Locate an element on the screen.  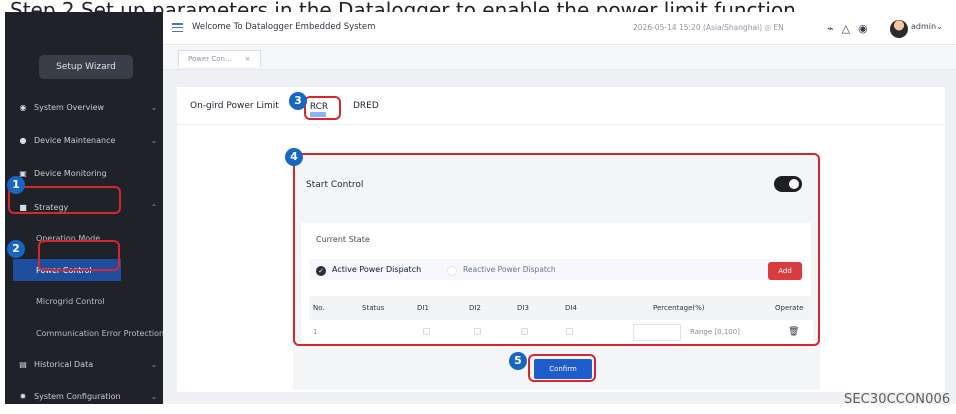
add-button: Add is located at coordinates (785, 271).